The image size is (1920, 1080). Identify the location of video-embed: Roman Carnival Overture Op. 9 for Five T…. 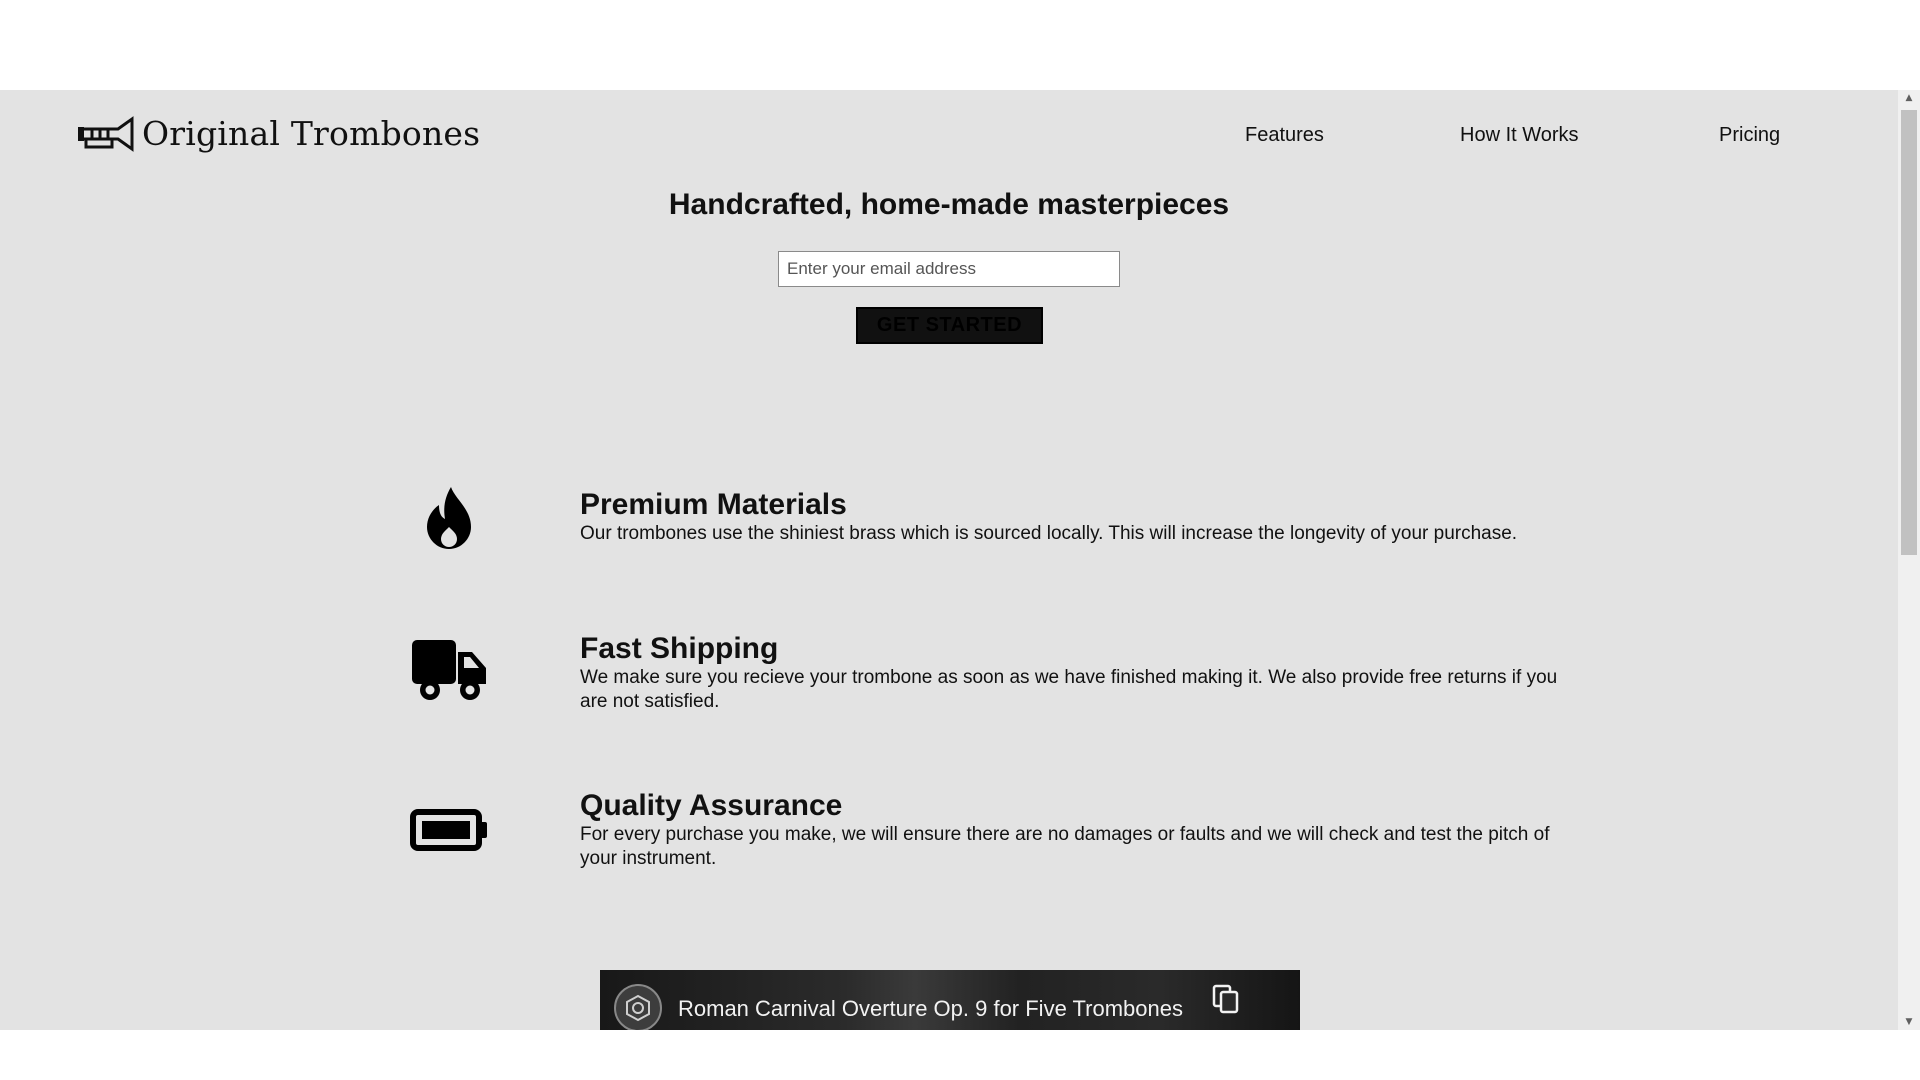
(950, 1000).